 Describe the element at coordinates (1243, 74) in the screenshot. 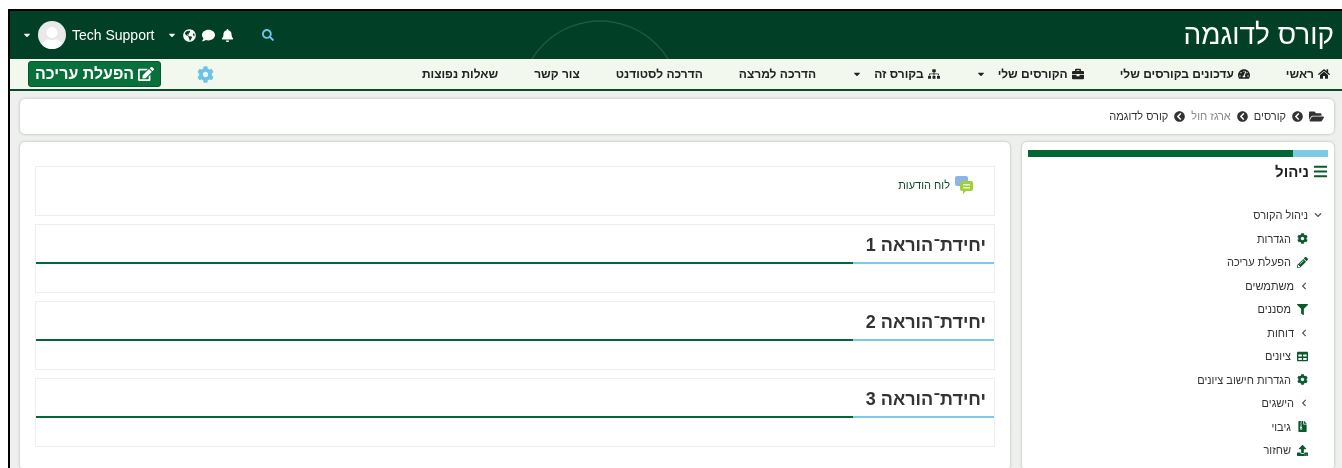

I see `gauge-icon` at that location.